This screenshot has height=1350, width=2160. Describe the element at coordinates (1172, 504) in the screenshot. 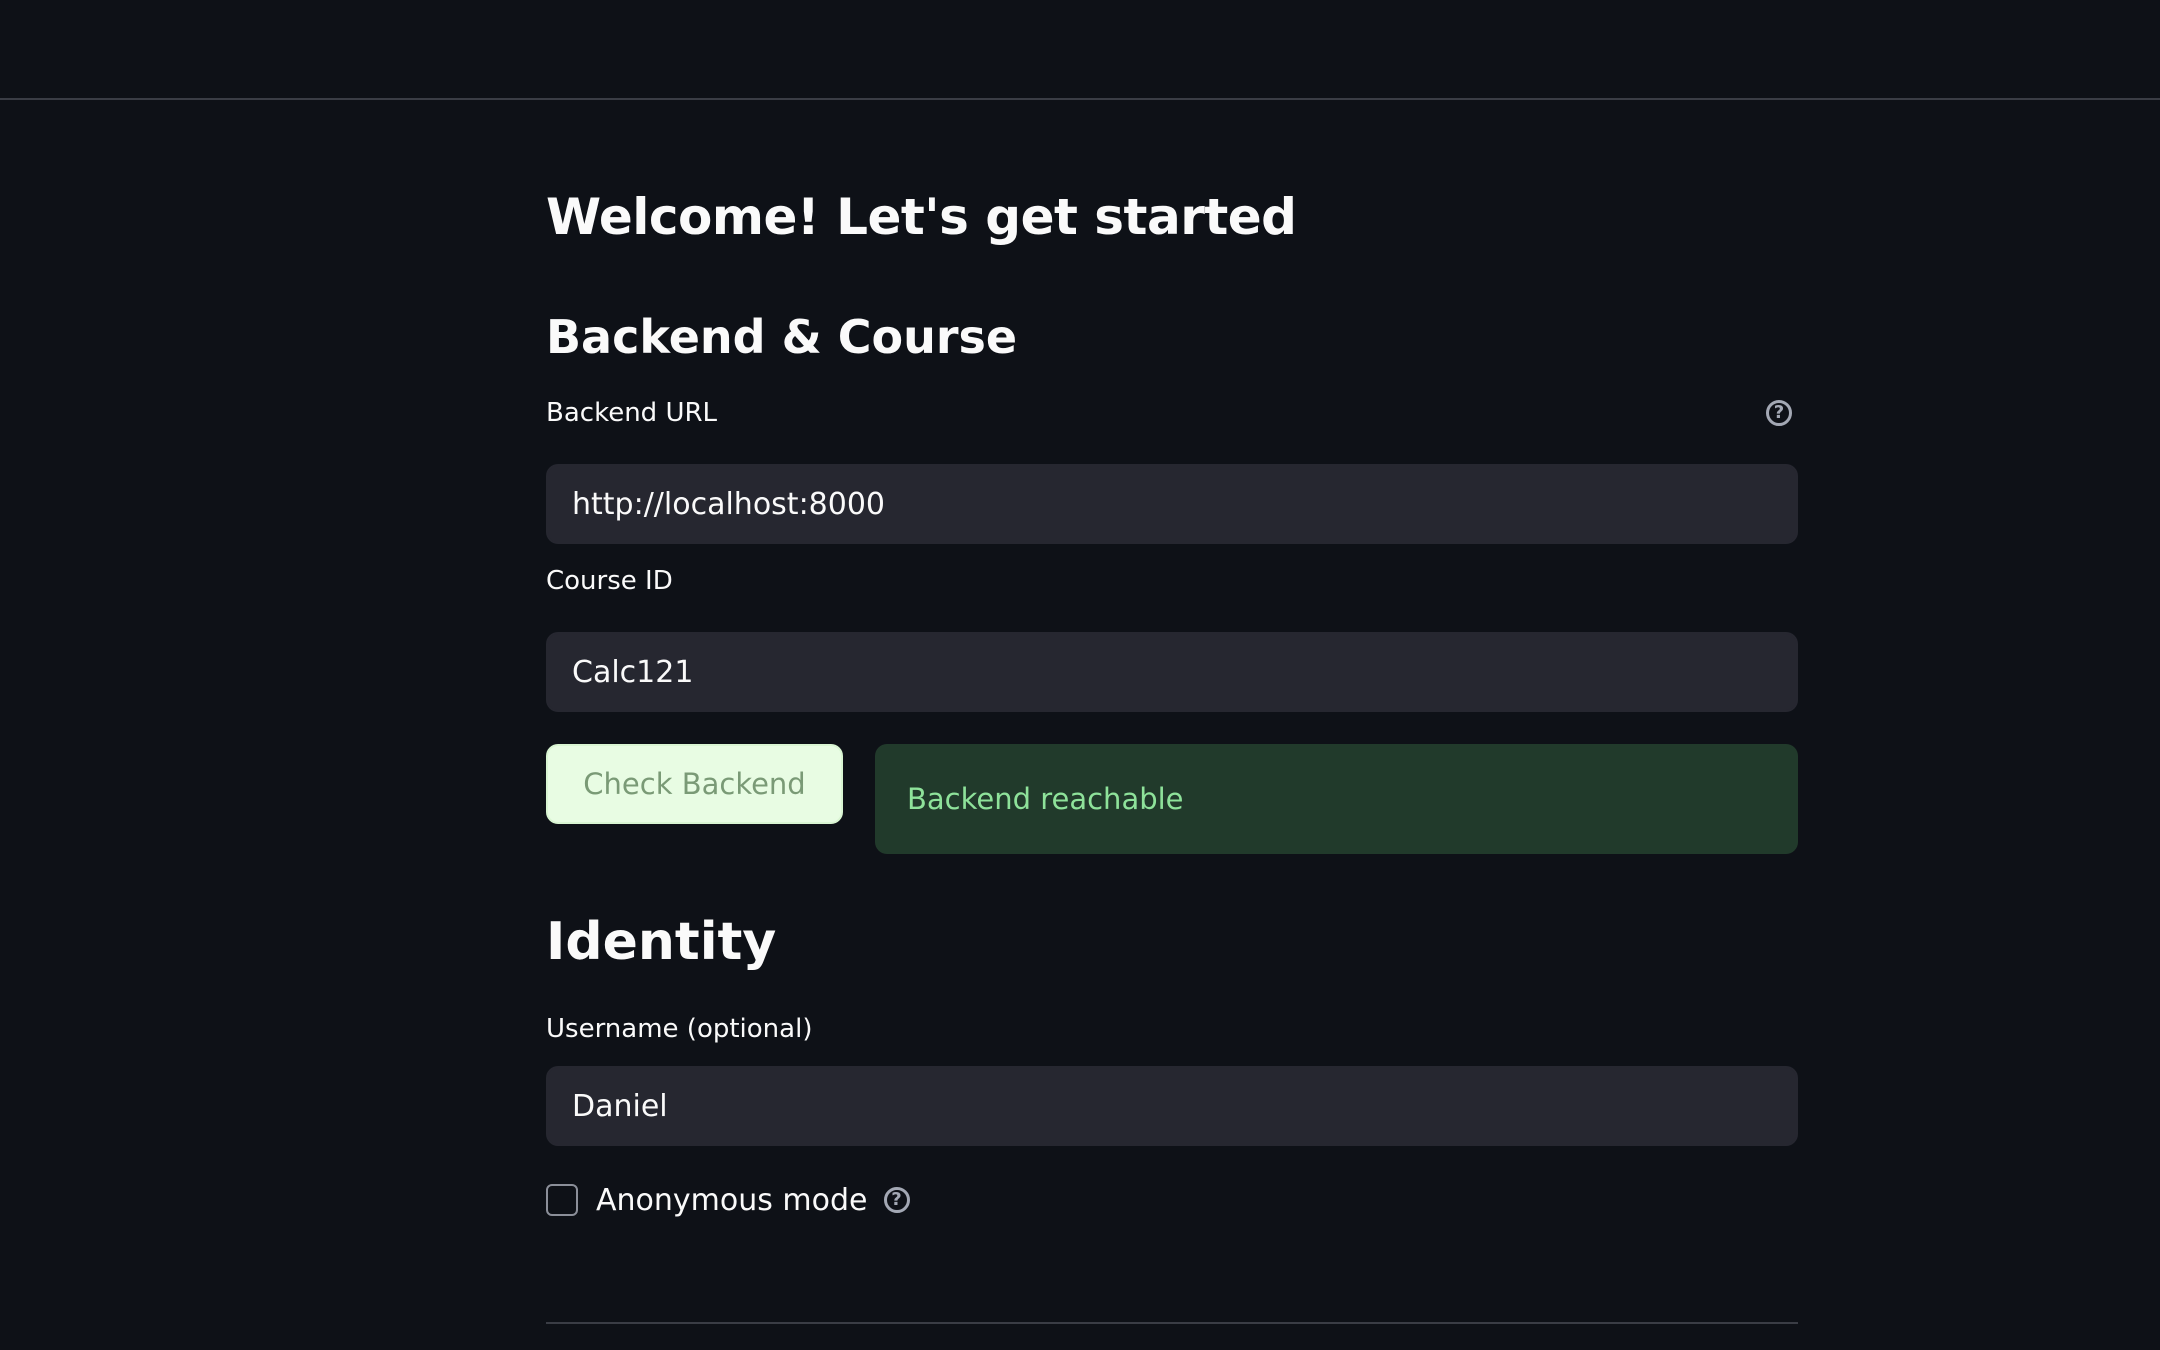

I see `backend-url-input` at that location.